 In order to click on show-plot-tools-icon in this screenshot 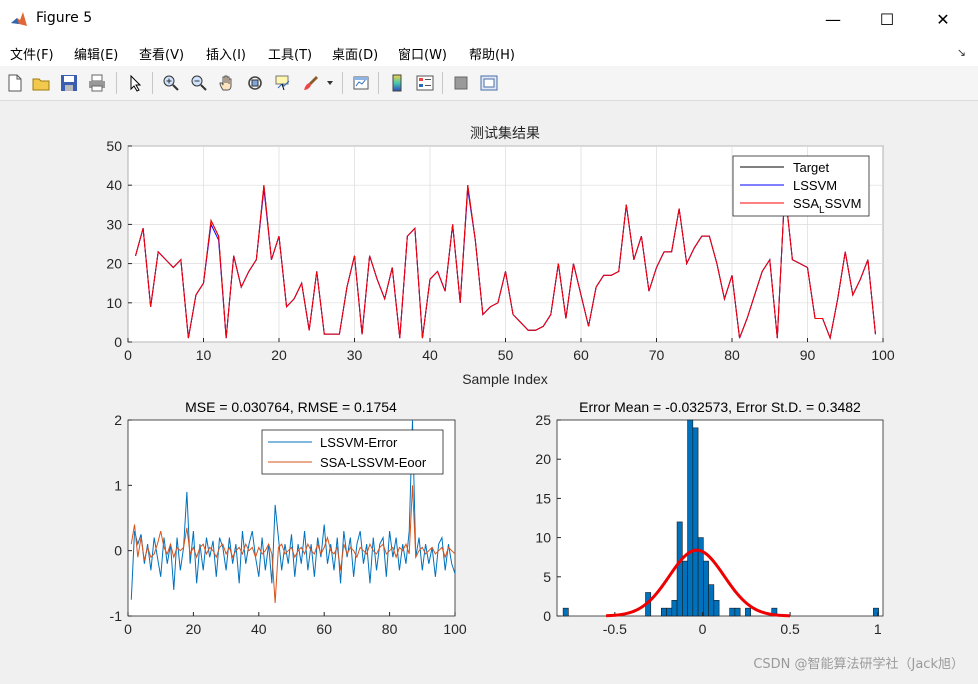, I will do `click(489, 83)`.